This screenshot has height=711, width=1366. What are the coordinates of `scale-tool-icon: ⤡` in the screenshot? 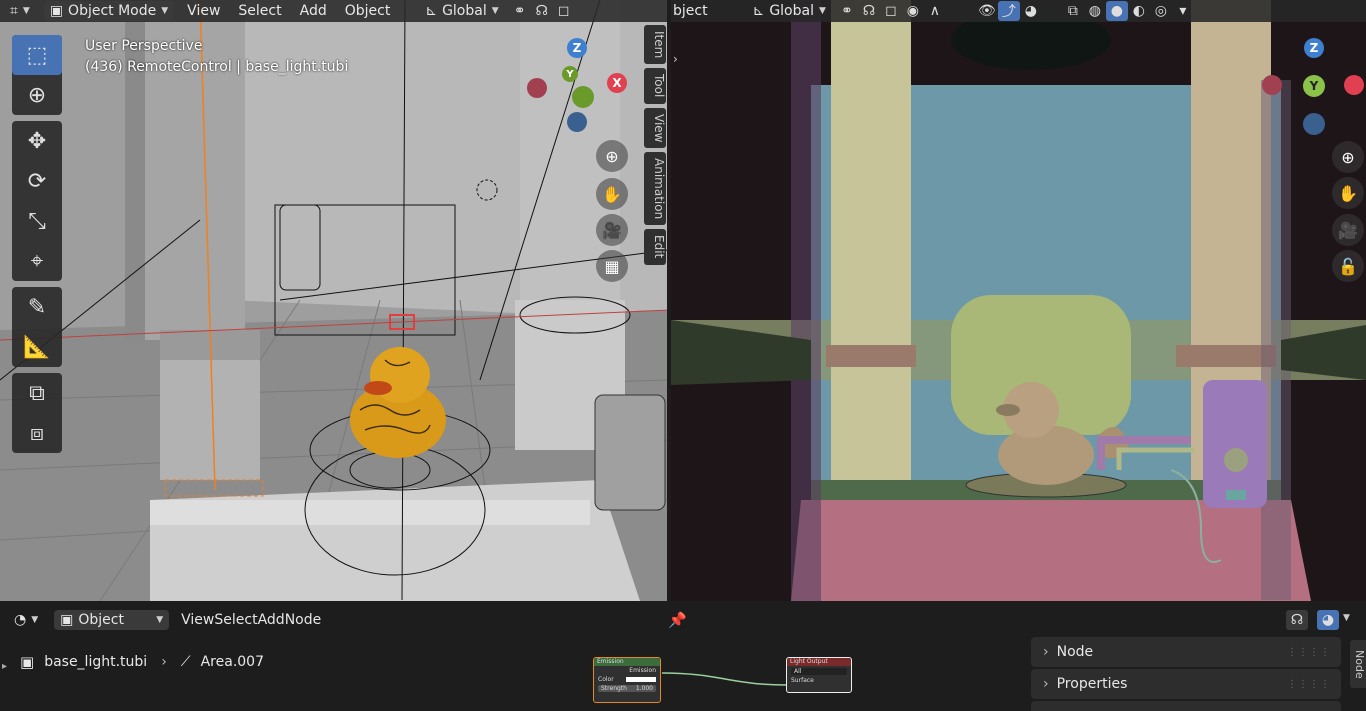 It's located at (37, 221).